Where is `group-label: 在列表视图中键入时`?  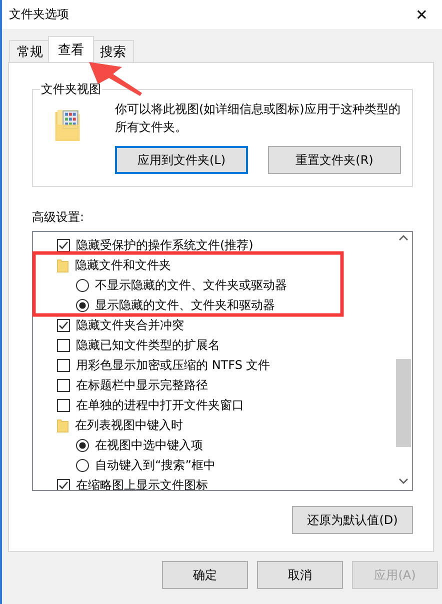
group-label: 在列表视图中键入时 is located at coordinates (129, 425).